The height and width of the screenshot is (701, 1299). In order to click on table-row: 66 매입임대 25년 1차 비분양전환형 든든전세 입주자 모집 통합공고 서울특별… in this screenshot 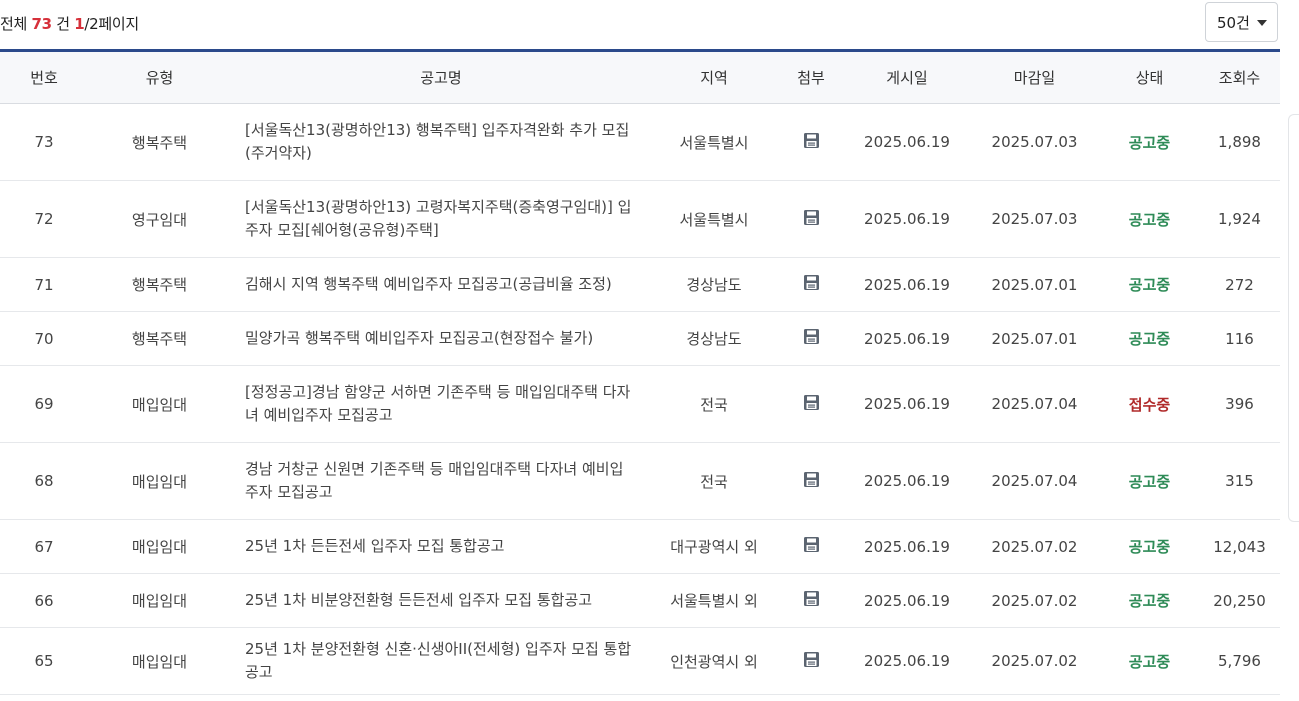, I will do `click(640, 600)`.